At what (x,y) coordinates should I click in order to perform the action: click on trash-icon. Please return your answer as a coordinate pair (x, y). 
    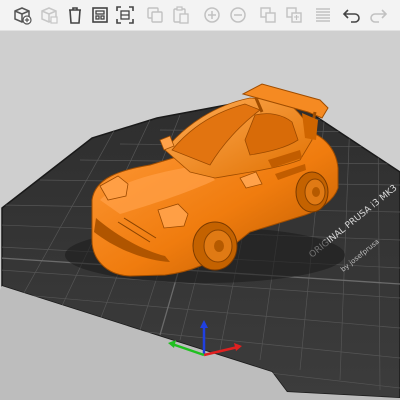
    Looking at the image, I should click on (75, 15).